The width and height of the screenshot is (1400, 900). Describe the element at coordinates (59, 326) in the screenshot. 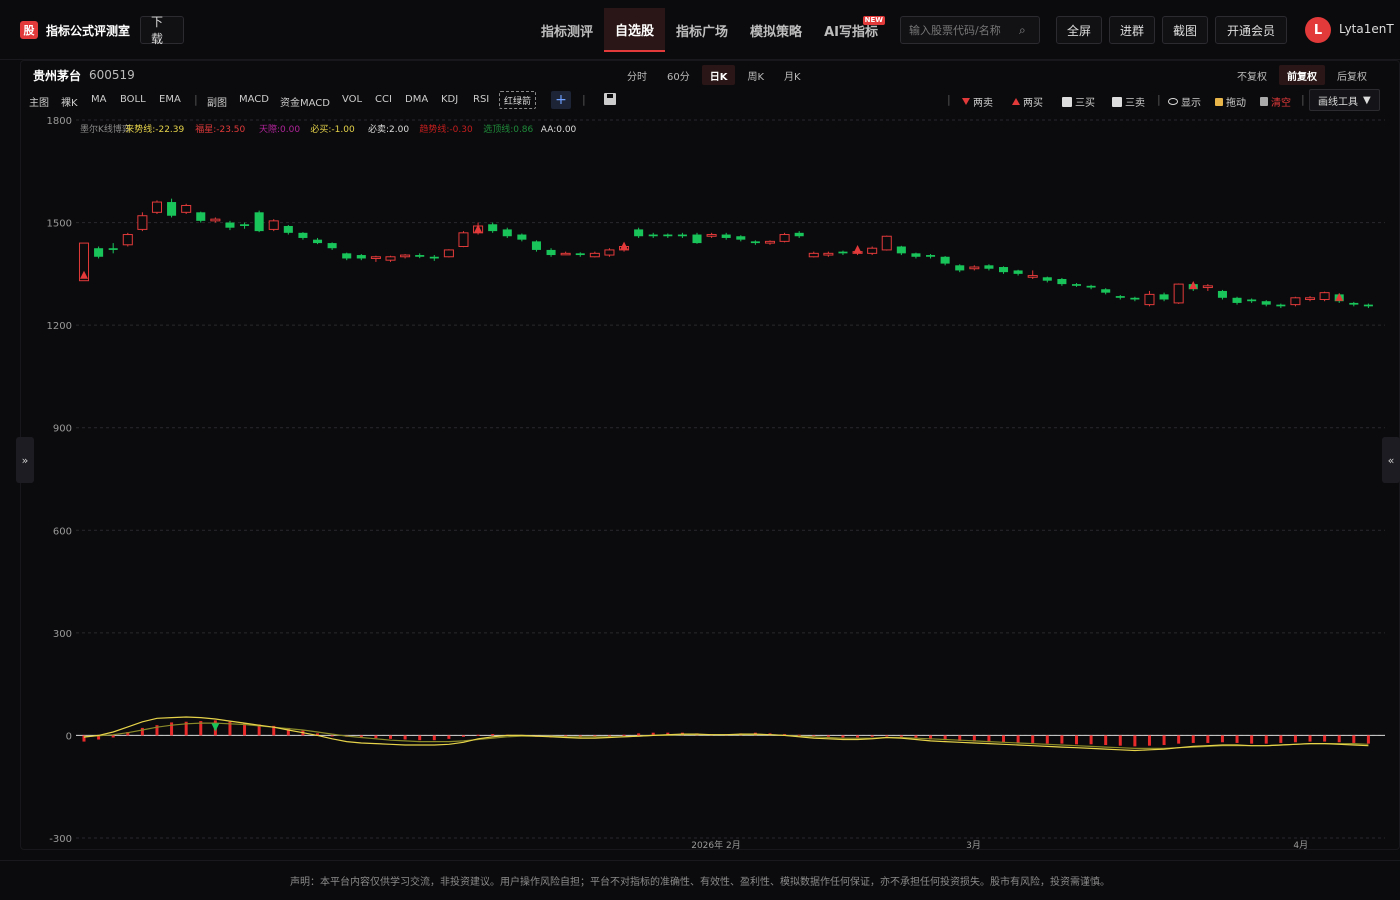

I see `y-tick-label: 1200` at that location.